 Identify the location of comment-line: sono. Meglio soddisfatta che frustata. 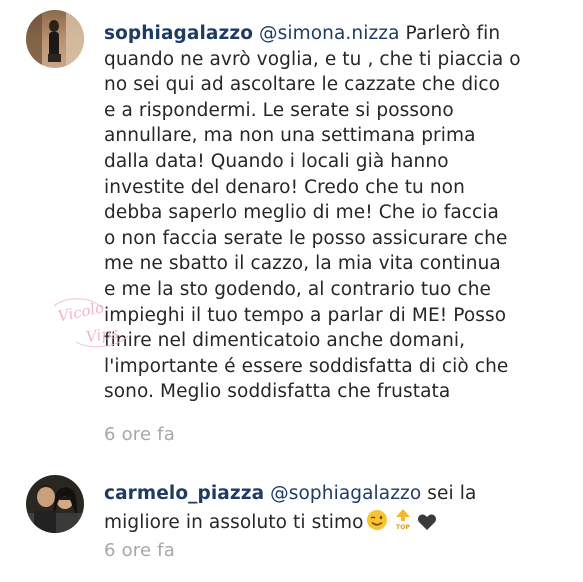
(277, 392).